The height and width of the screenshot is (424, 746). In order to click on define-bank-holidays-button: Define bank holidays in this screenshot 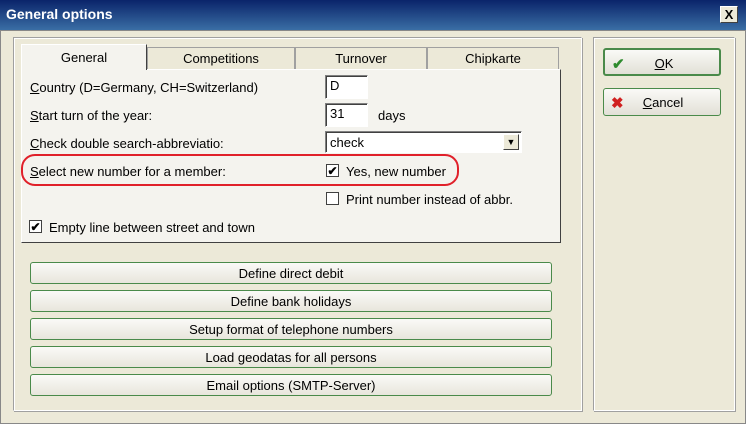, I will do `click(291, 301)`.